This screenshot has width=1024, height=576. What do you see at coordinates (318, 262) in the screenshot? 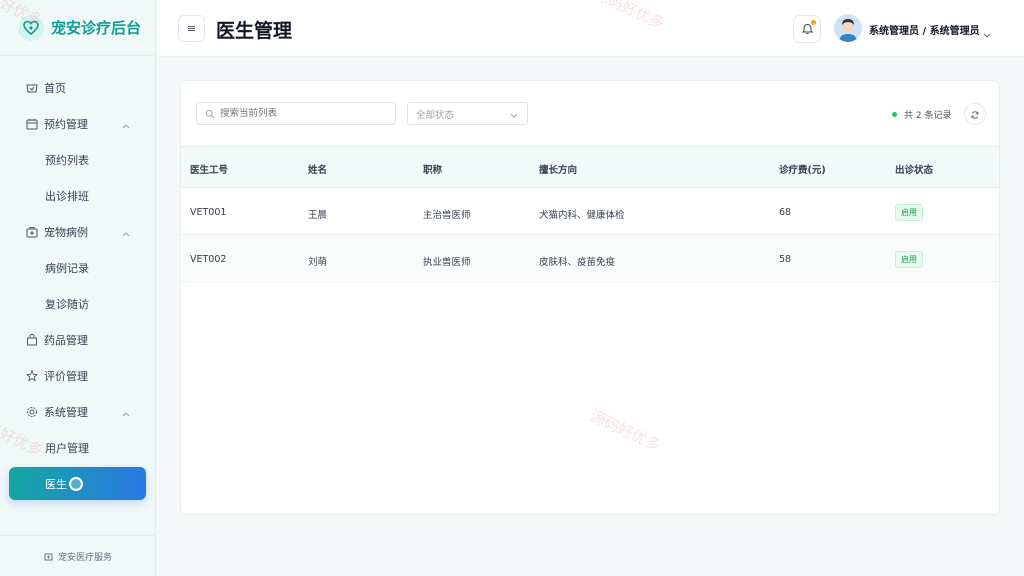
I see `doctor-name: 刘萌` at bounding box center [318, 262].